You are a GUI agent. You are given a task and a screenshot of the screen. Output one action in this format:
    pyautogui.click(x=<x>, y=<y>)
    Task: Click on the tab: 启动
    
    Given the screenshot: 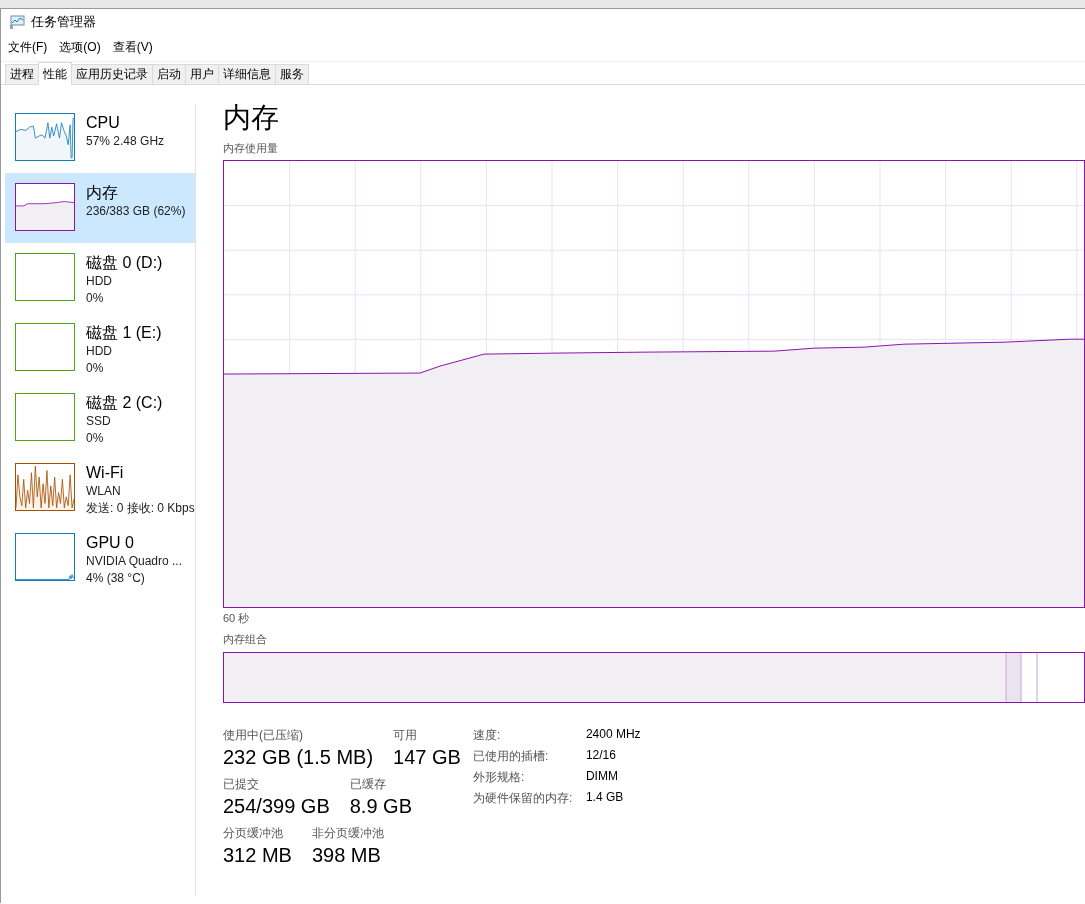 What is the action you would take?
    pyautogui.click(x=169, y=74)
    